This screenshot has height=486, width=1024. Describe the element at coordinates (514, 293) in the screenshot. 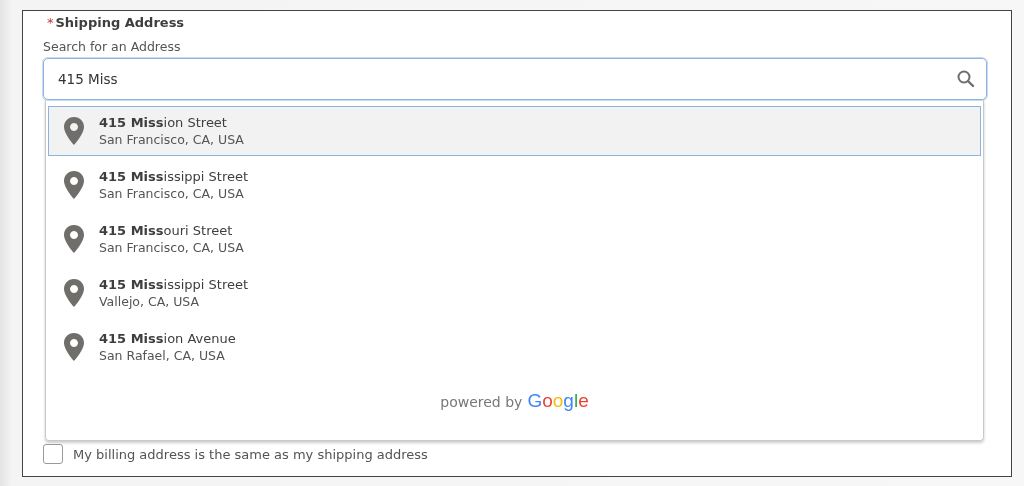

I see `suggestion-item: 415 Mississippi Street Vallejo, CA, USA` at that location.